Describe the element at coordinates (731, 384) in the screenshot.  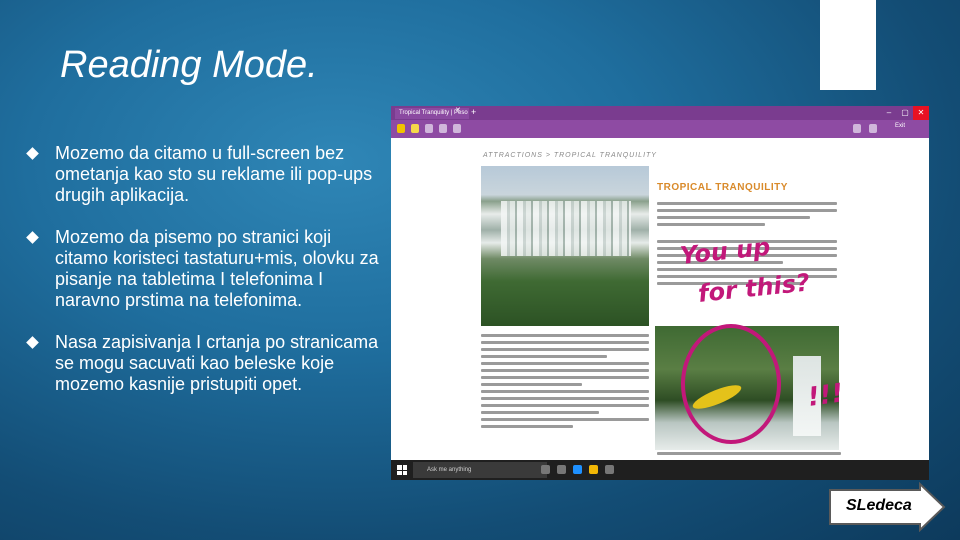
I see `ink-circle` at that location.